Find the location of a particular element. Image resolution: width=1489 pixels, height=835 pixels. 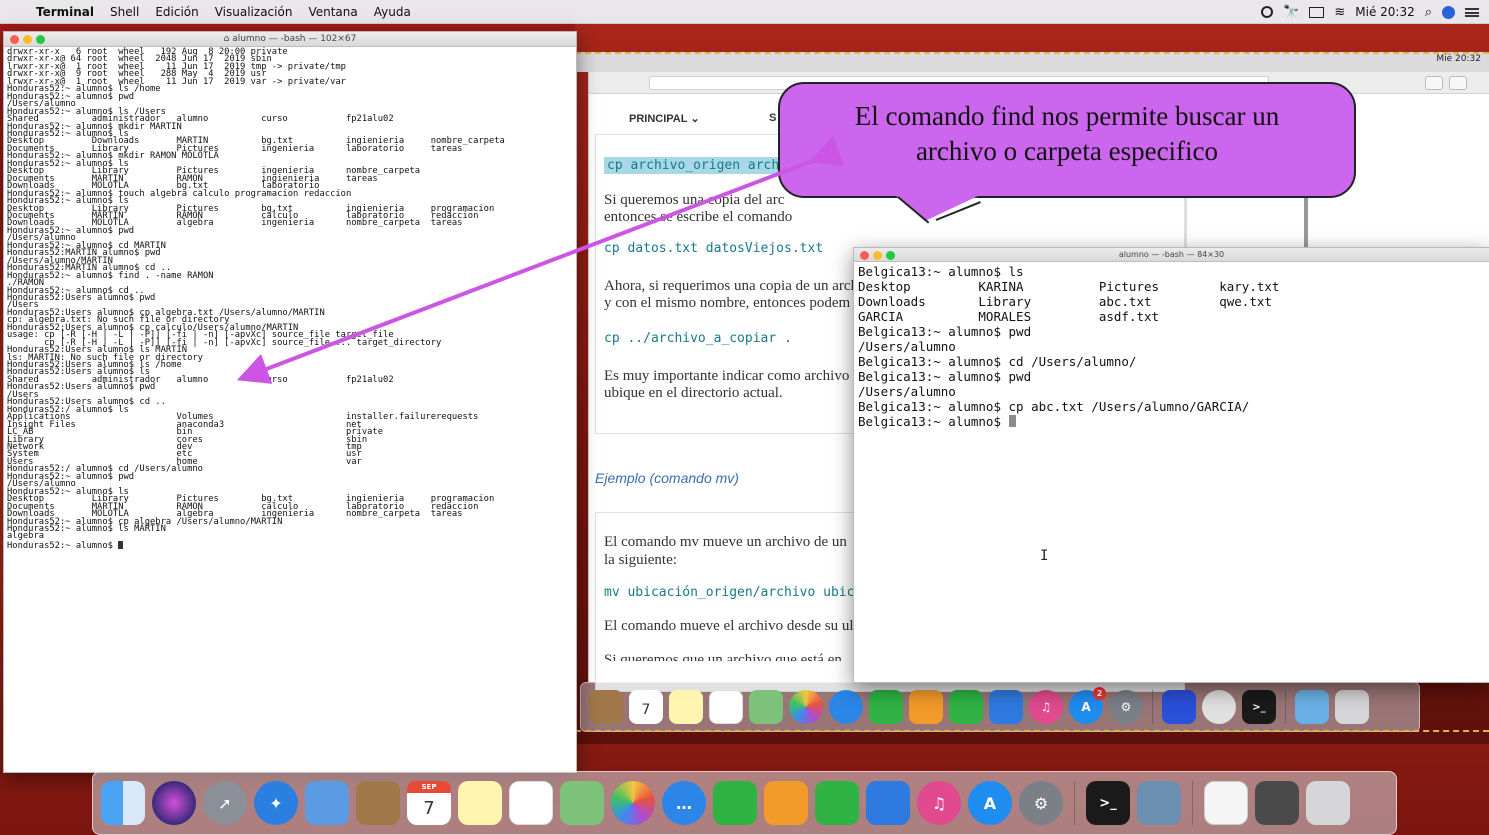

menu-ventana: Ventana is located at coordinates (332, 12).